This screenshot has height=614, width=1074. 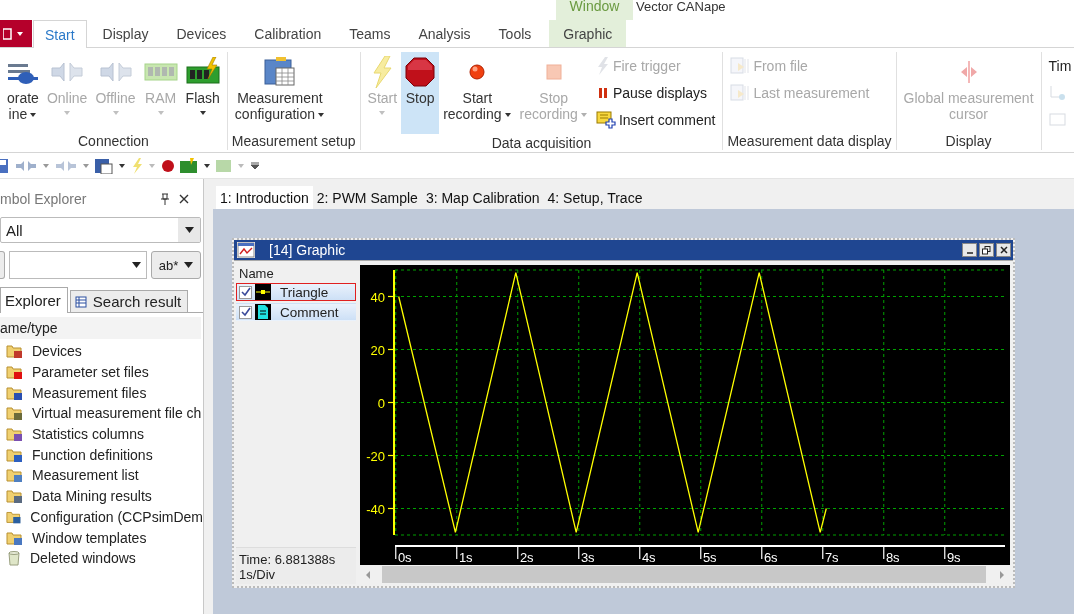 What do you see at coordinates (770, 557) in the screenshot?
I see `x-tick-label: 6s` at bounding box center [770, 557].